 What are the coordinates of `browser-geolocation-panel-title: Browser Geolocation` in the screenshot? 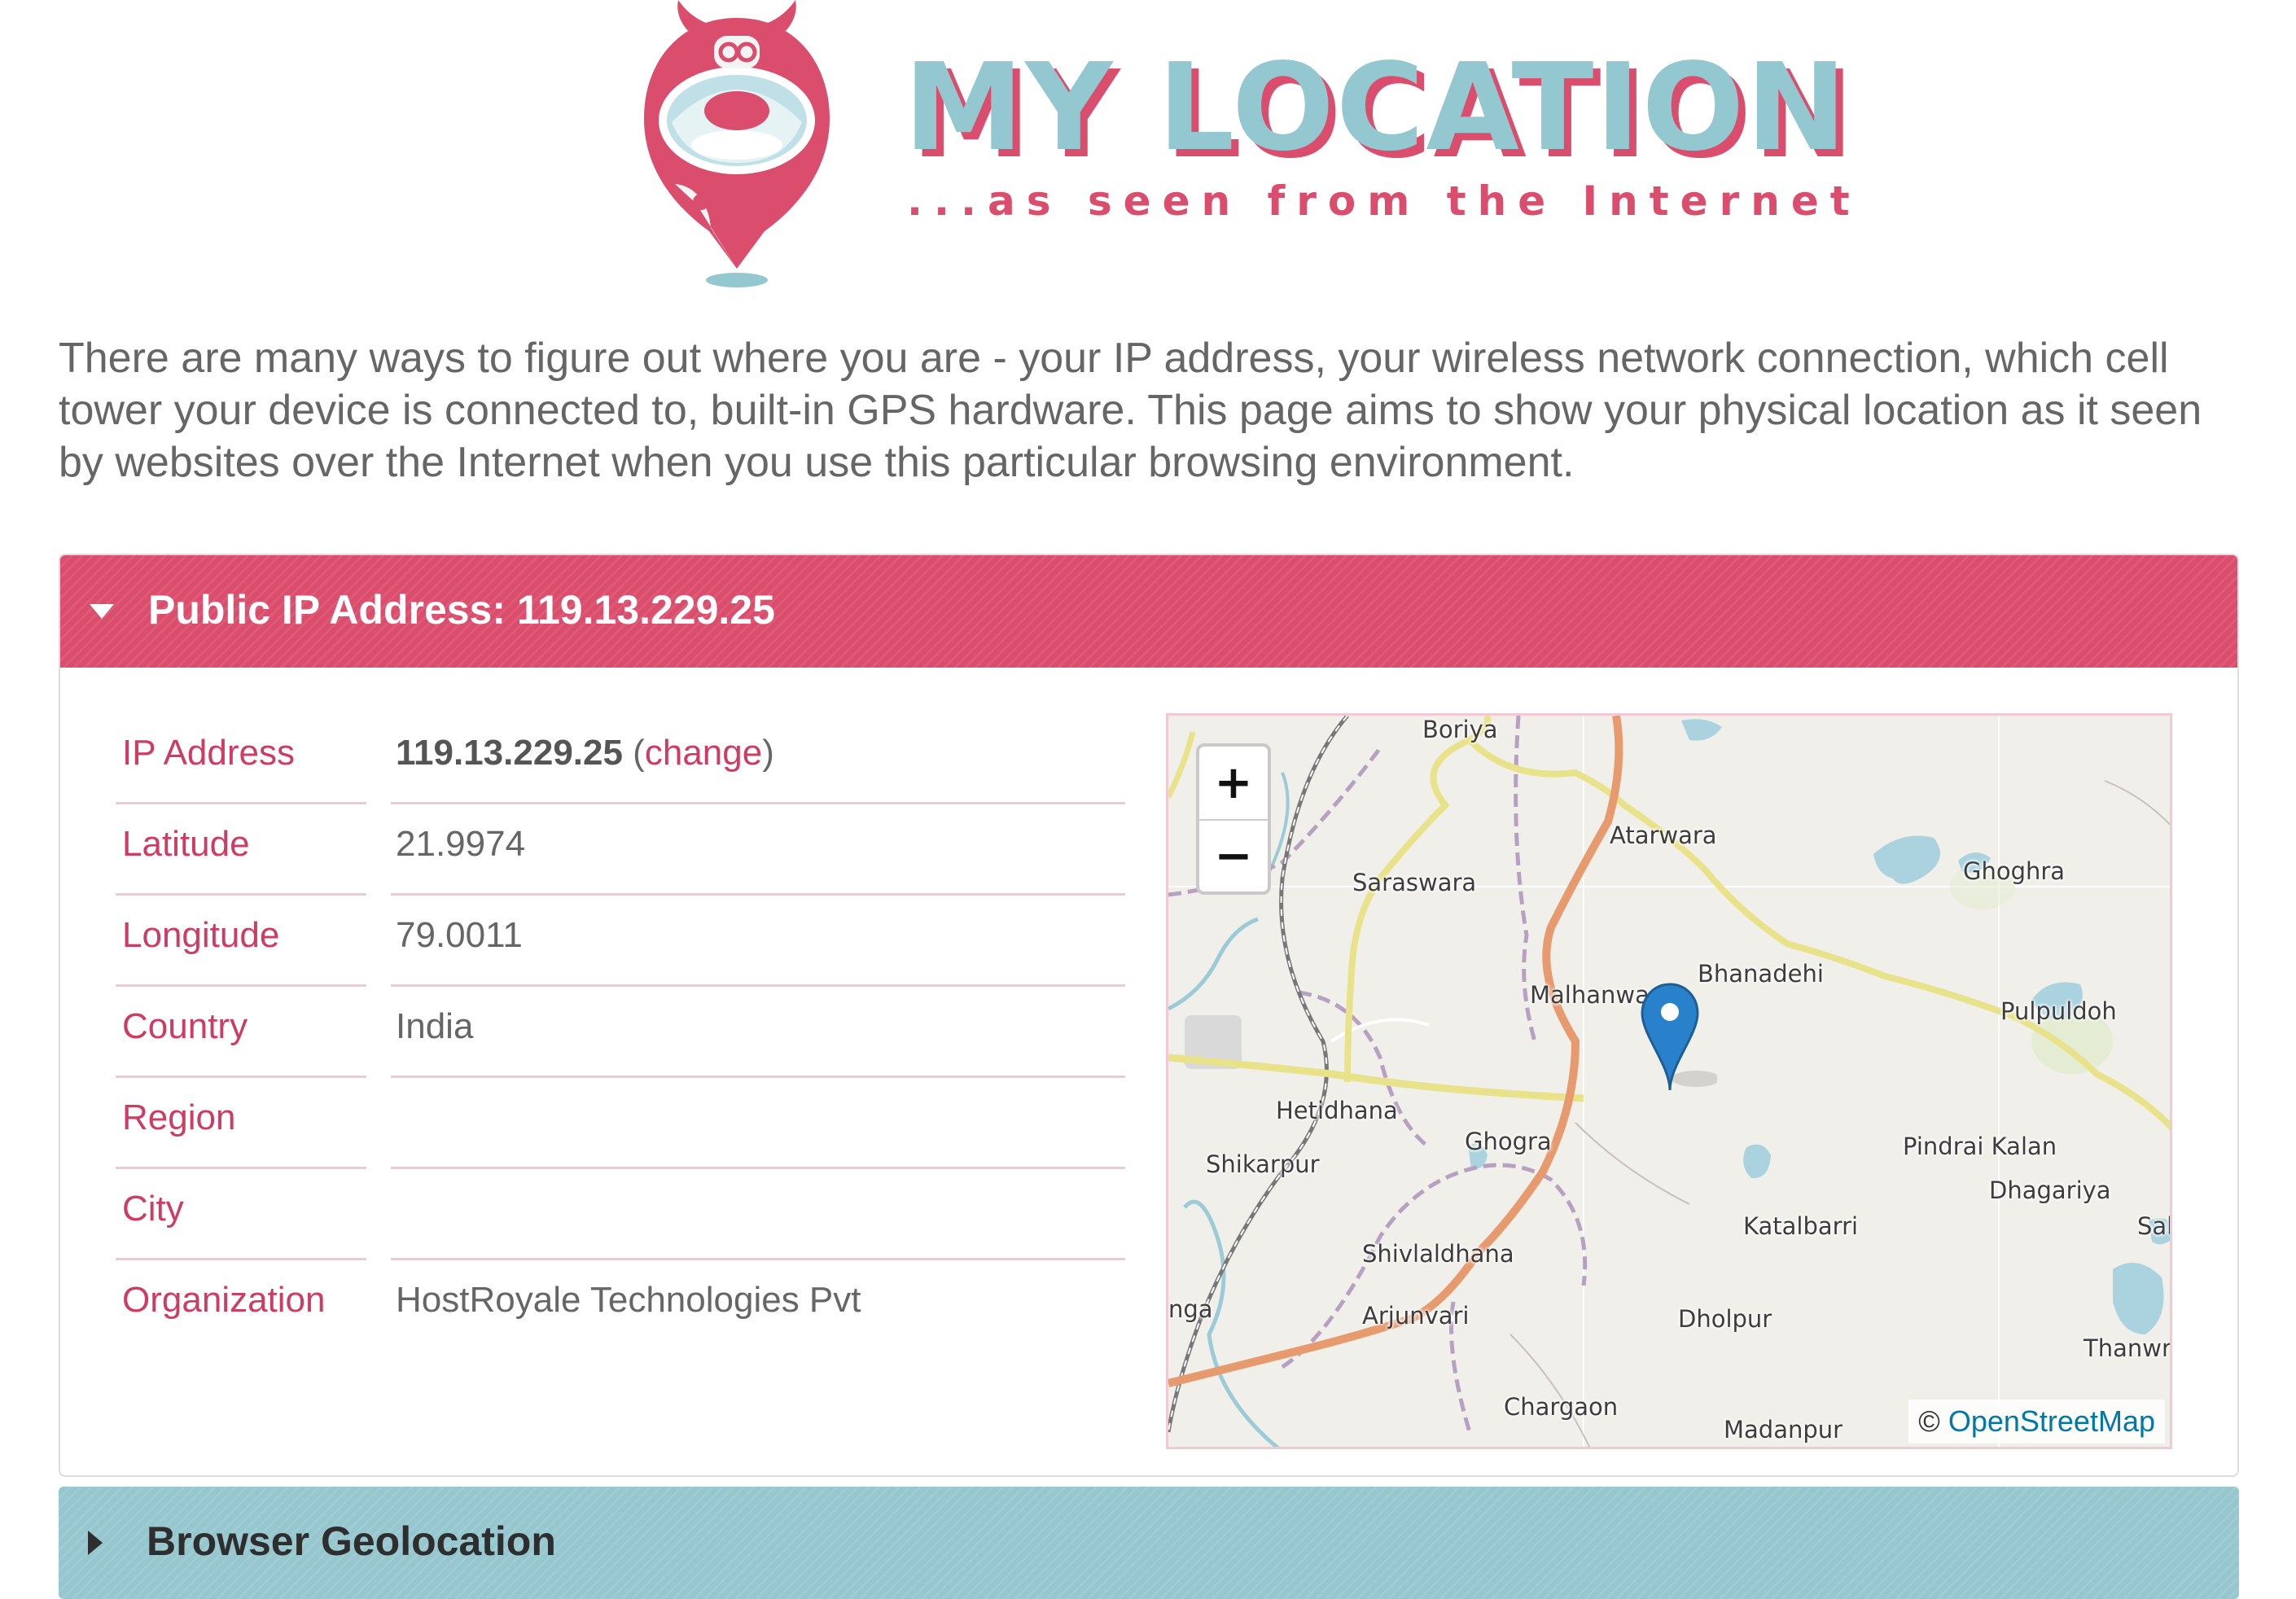 It's located at (351, 1541).